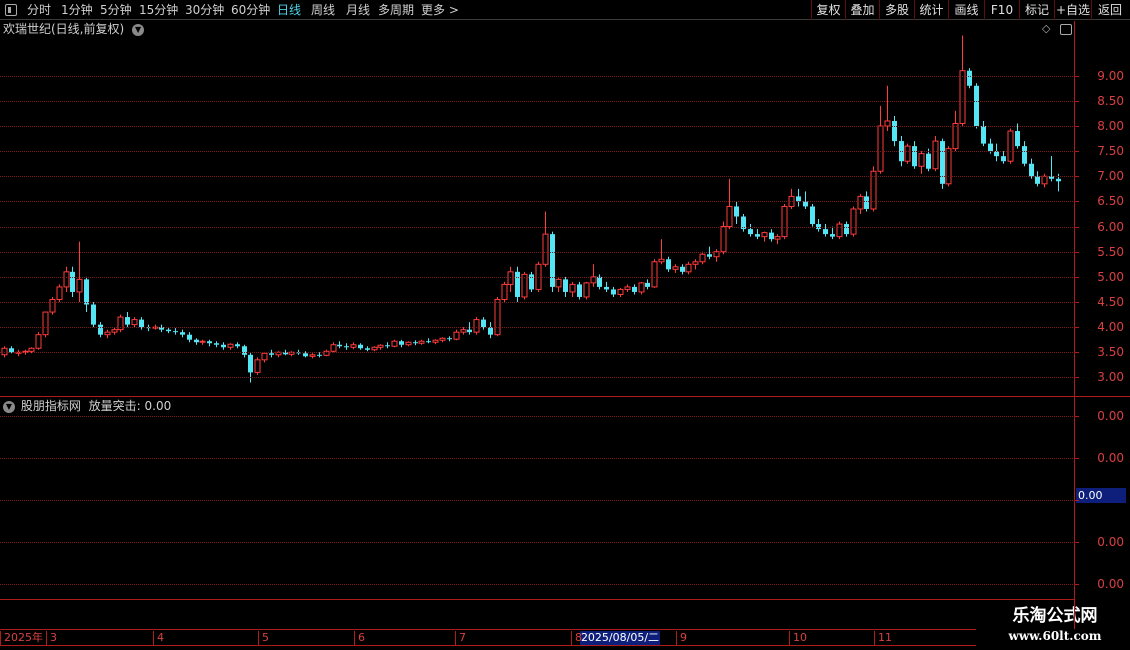 The image size is (1130, 650). Describe the element at coordinates (1110, 277) in the screenshot. I see `price-tick-label: 5.00` at that location.